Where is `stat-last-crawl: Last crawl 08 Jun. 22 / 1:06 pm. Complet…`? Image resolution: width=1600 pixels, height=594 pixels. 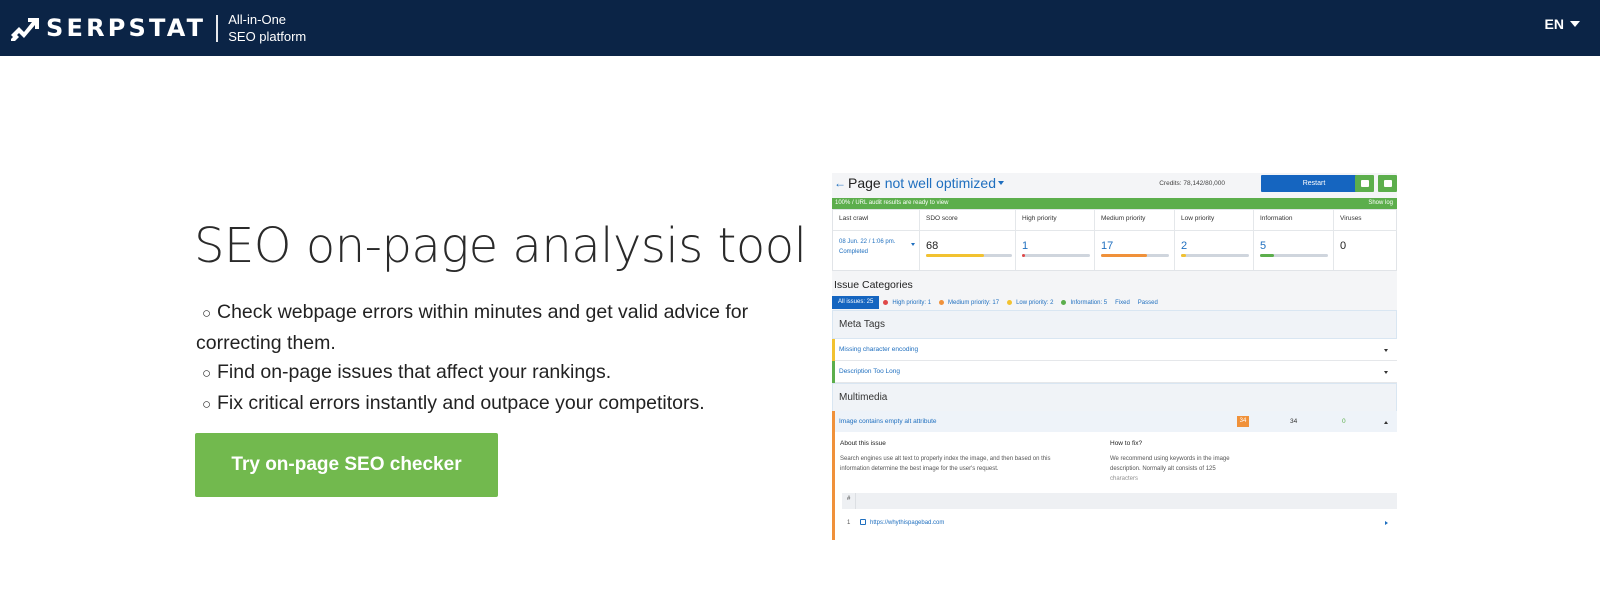
stat-last-crawl: Last crawl 08 Jun. 22 / 1:06 pm. Complet… is located at coordinates (876, 240).